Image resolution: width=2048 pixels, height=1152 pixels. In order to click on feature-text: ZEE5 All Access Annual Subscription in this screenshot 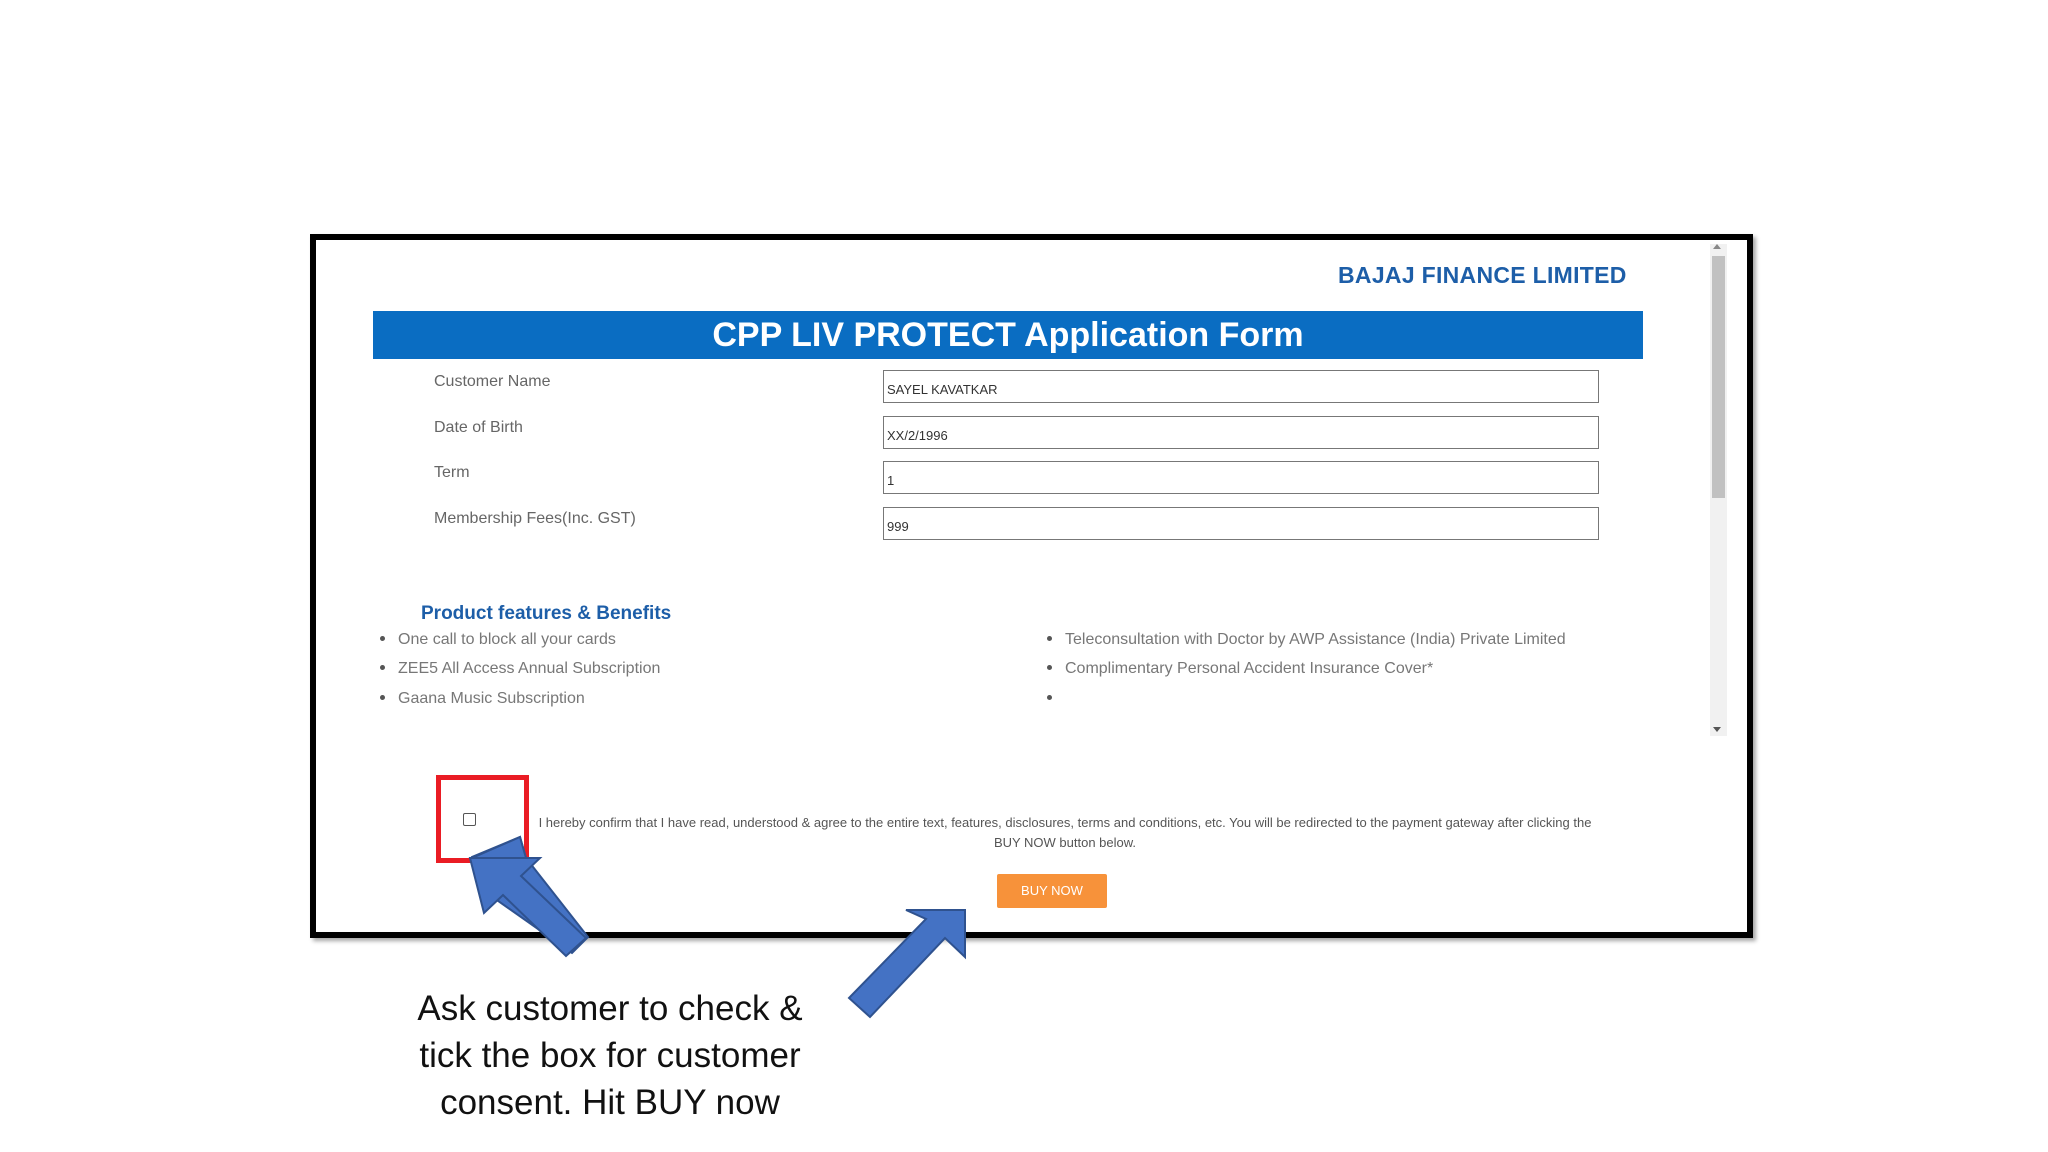, I will do `click(529, 668)`.